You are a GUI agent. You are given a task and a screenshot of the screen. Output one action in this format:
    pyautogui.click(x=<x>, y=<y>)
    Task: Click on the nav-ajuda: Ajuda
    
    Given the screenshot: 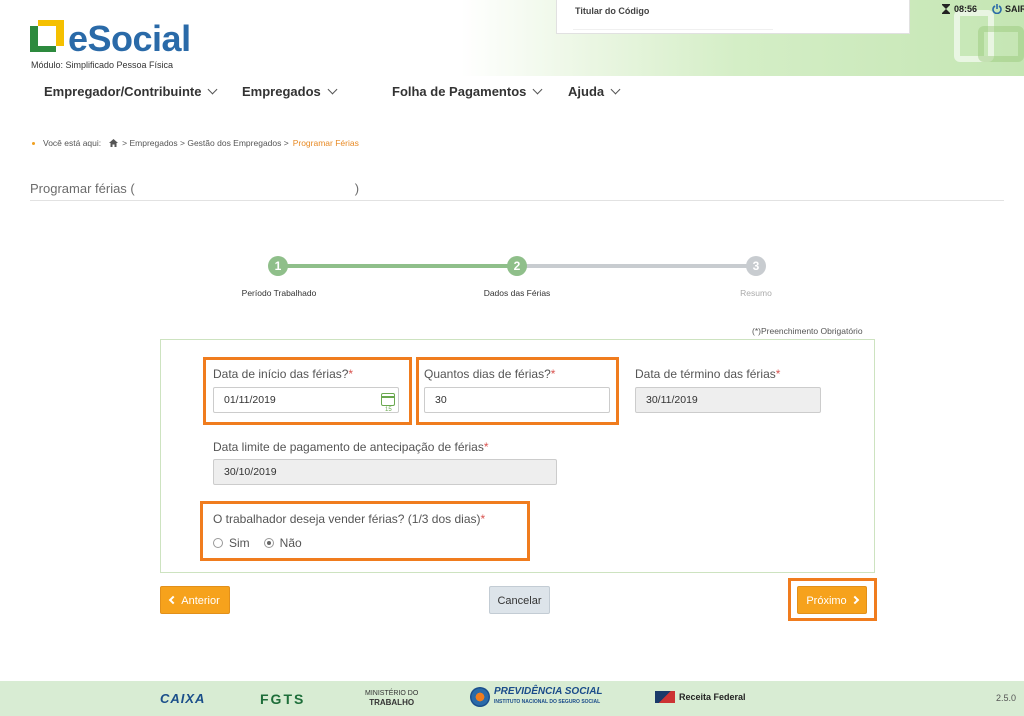 What is the action you would take?
    pyautogui.click(x=594, y=91)
    